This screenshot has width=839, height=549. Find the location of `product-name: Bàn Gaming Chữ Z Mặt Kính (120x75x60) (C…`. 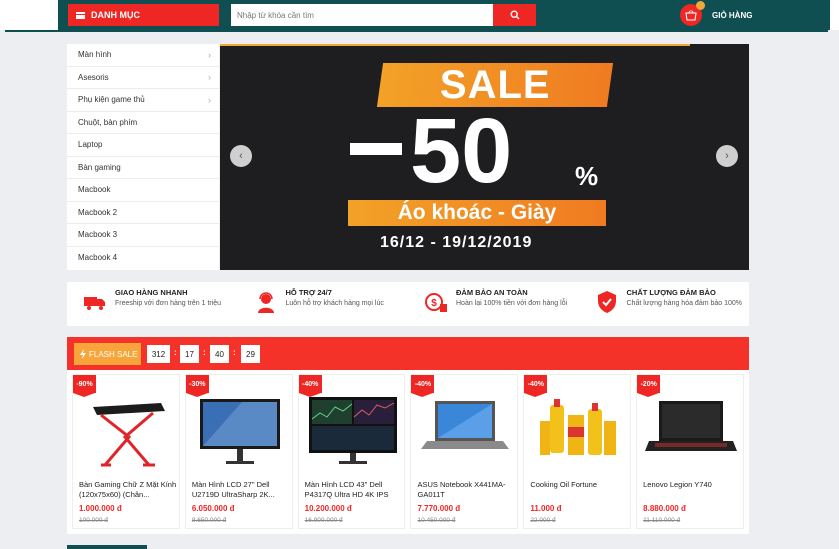

product-name: Bàn Gaming Chữ Z Mặt Kính (120x75x60) (C… is located at coordinates (128, 489).